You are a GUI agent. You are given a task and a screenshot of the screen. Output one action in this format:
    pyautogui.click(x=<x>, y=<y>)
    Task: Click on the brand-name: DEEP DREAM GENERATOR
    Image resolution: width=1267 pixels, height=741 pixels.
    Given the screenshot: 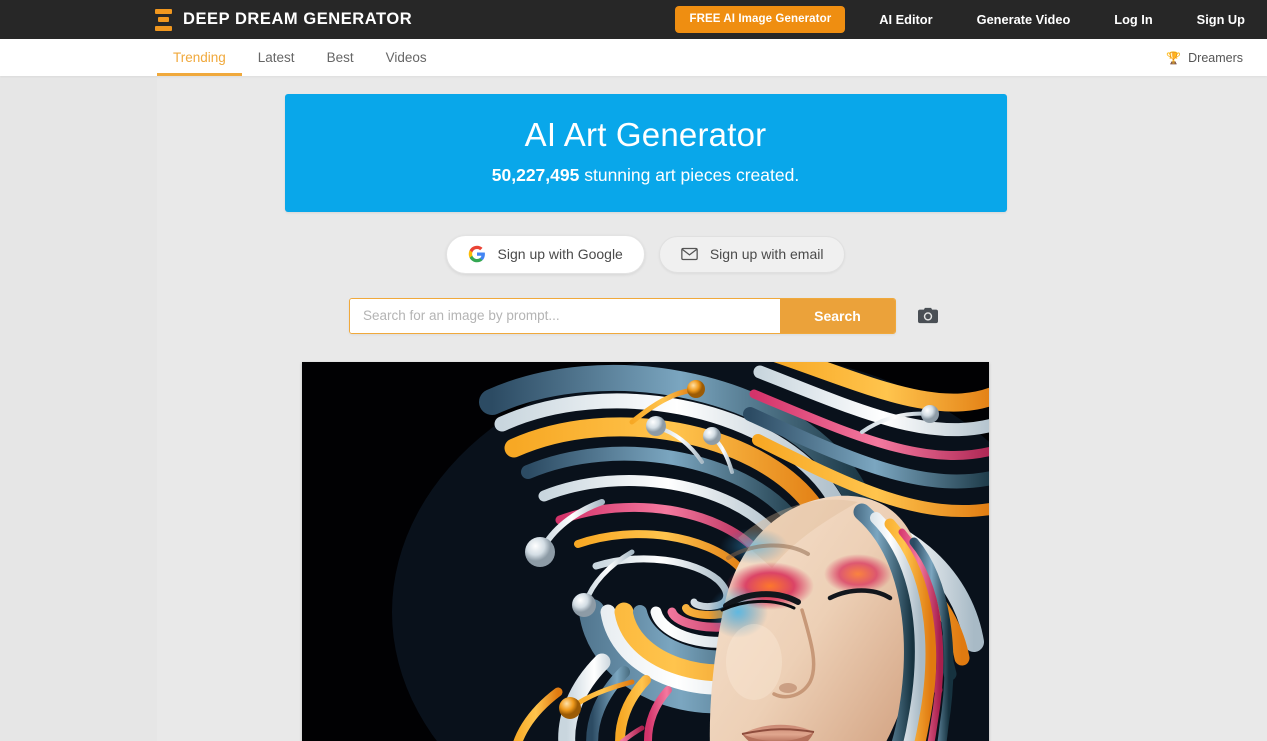 What is the action you would take?
    pyautogui.click(x=298, y=19)
    